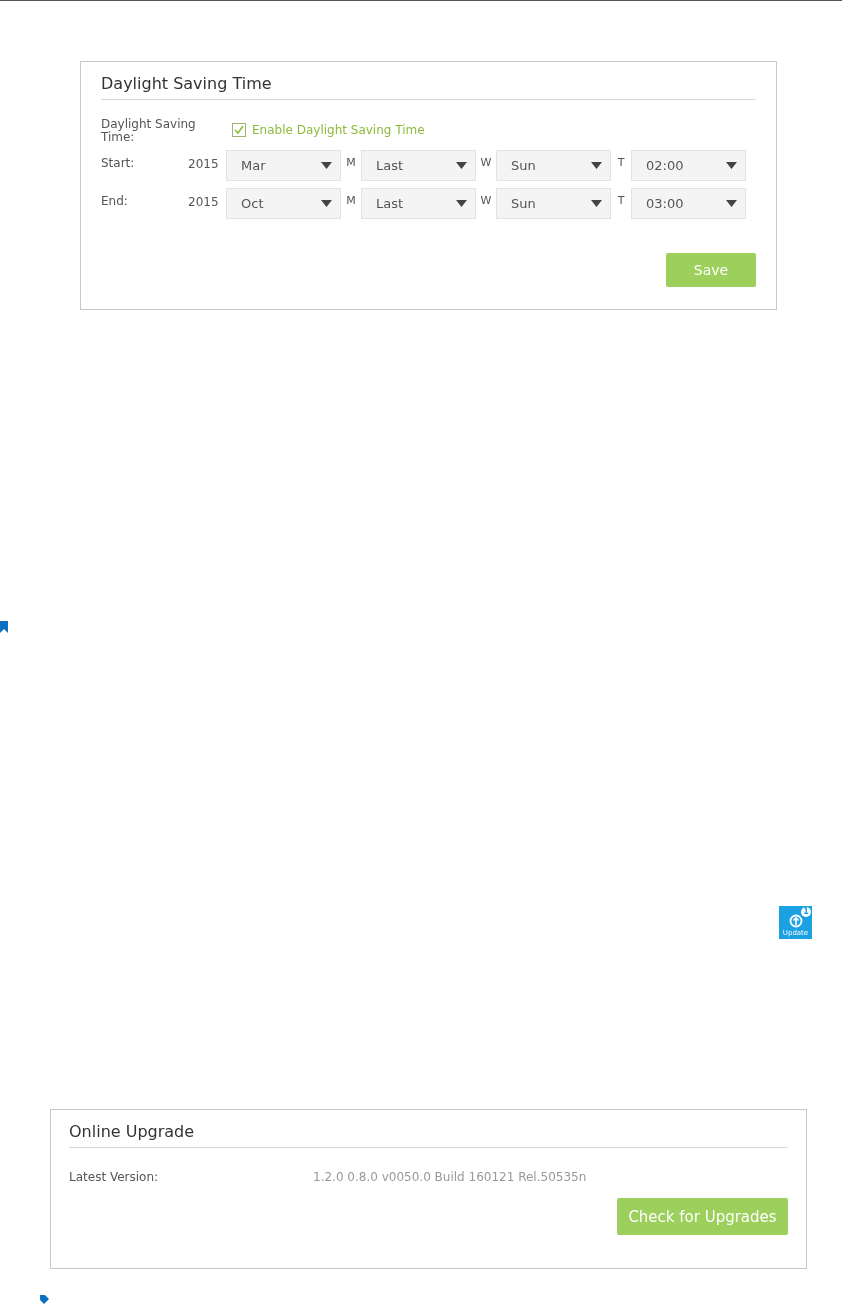 The image size is (856, 1304). I want to click on panel-title: Daylight Saving Time, so click(428, 87).